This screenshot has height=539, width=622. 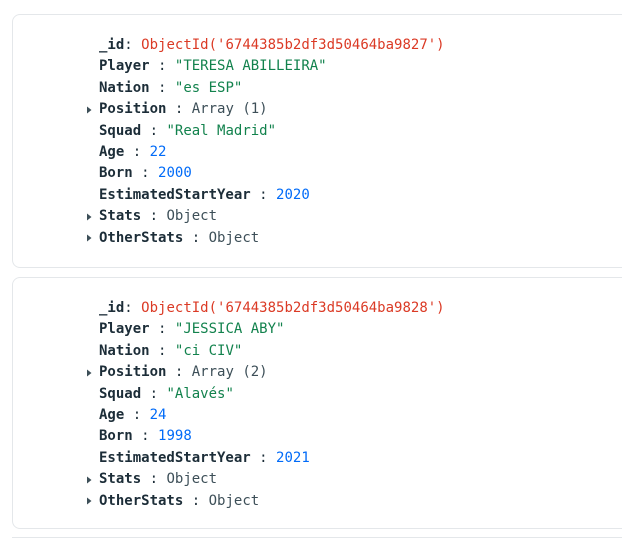 I want to click on field-nation: Nation : "ci CIV", so click(x=272, y=351).